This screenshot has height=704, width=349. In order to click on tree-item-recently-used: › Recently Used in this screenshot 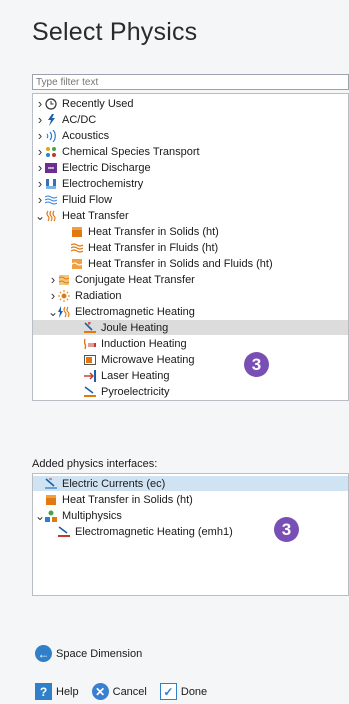, I will do `click(190, 103)`.